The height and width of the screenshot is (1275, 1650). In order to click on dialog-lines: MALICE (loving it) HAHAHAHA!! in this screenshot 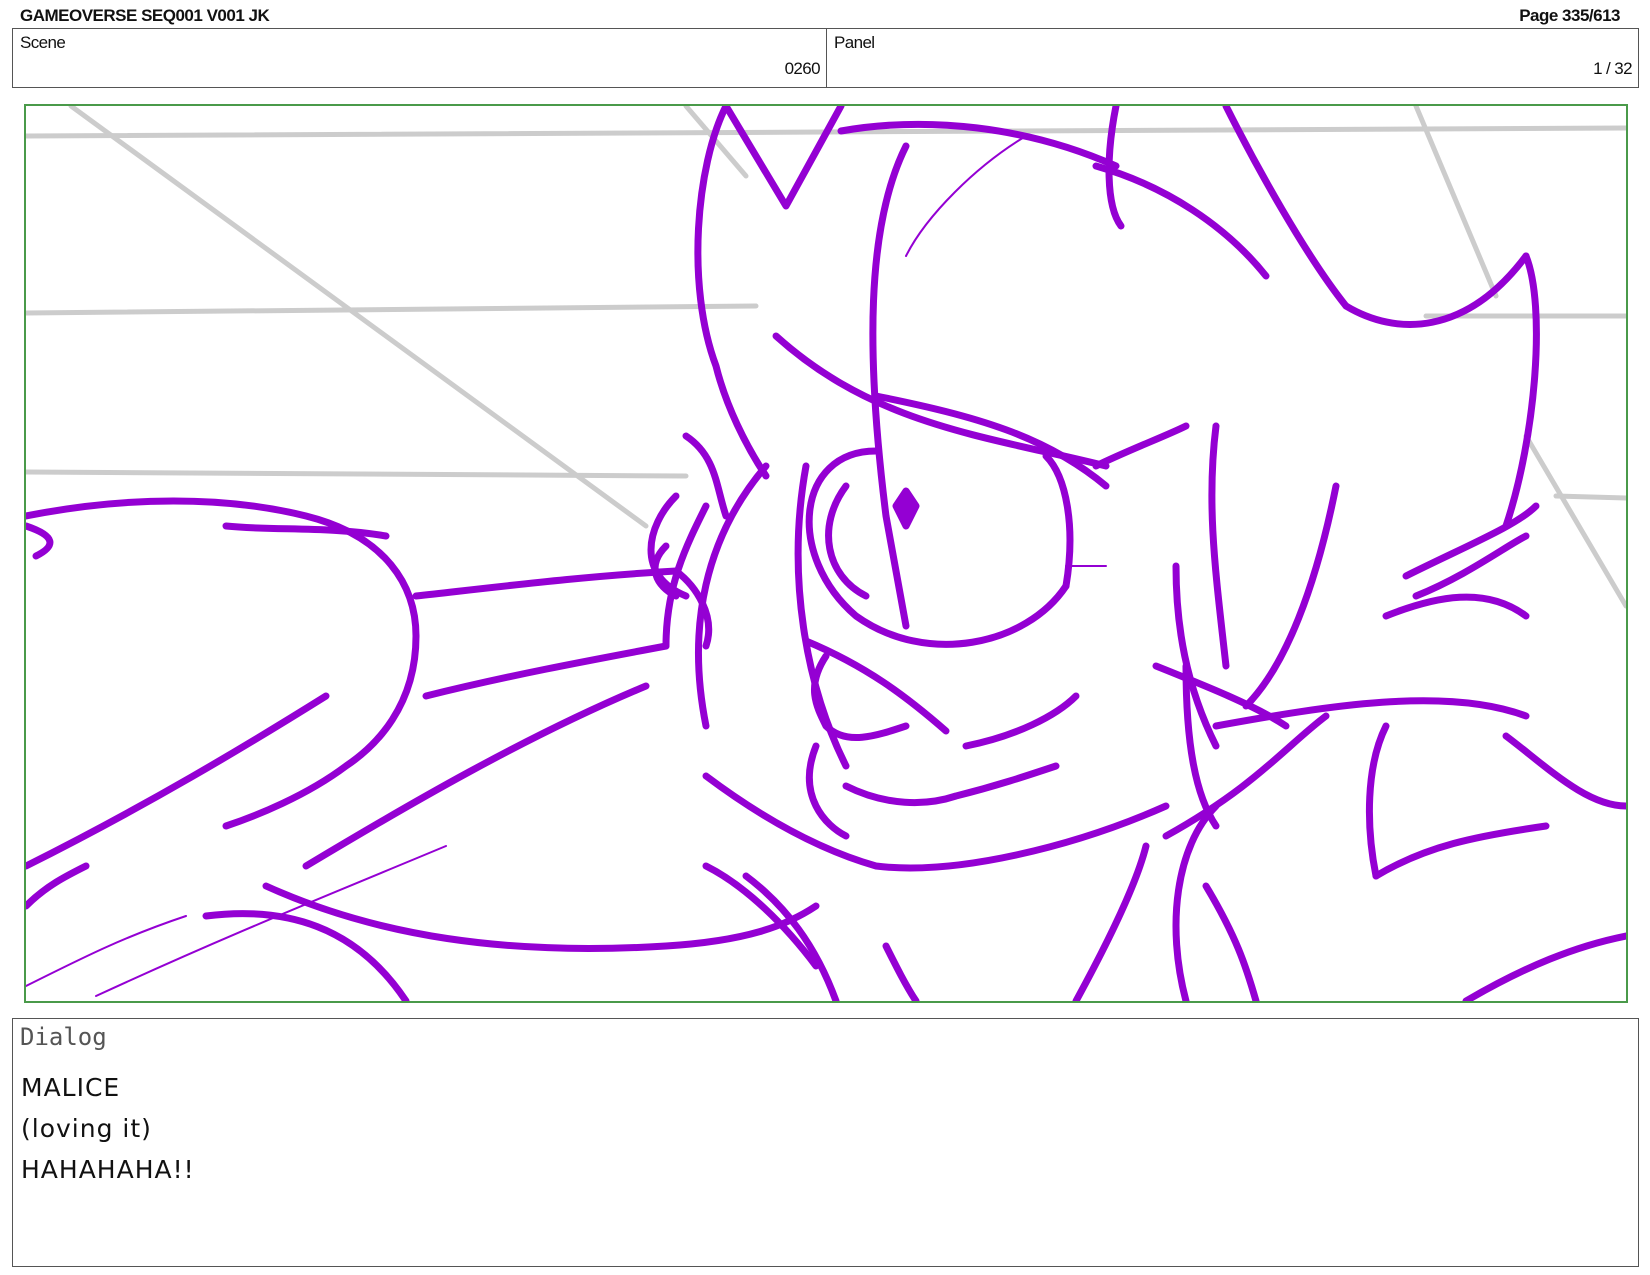, I will do `click(108, 1128)`.